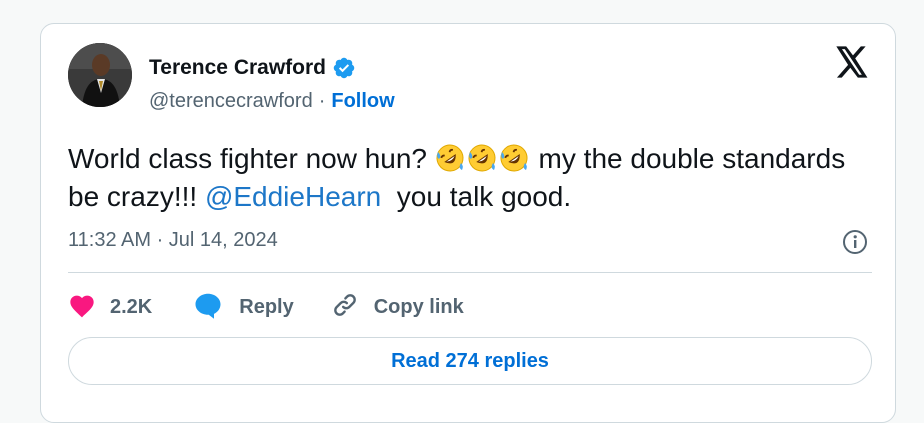 This screenshot has height=423, width=924. I want to click on follow-button: Follow, so click(362, 101).